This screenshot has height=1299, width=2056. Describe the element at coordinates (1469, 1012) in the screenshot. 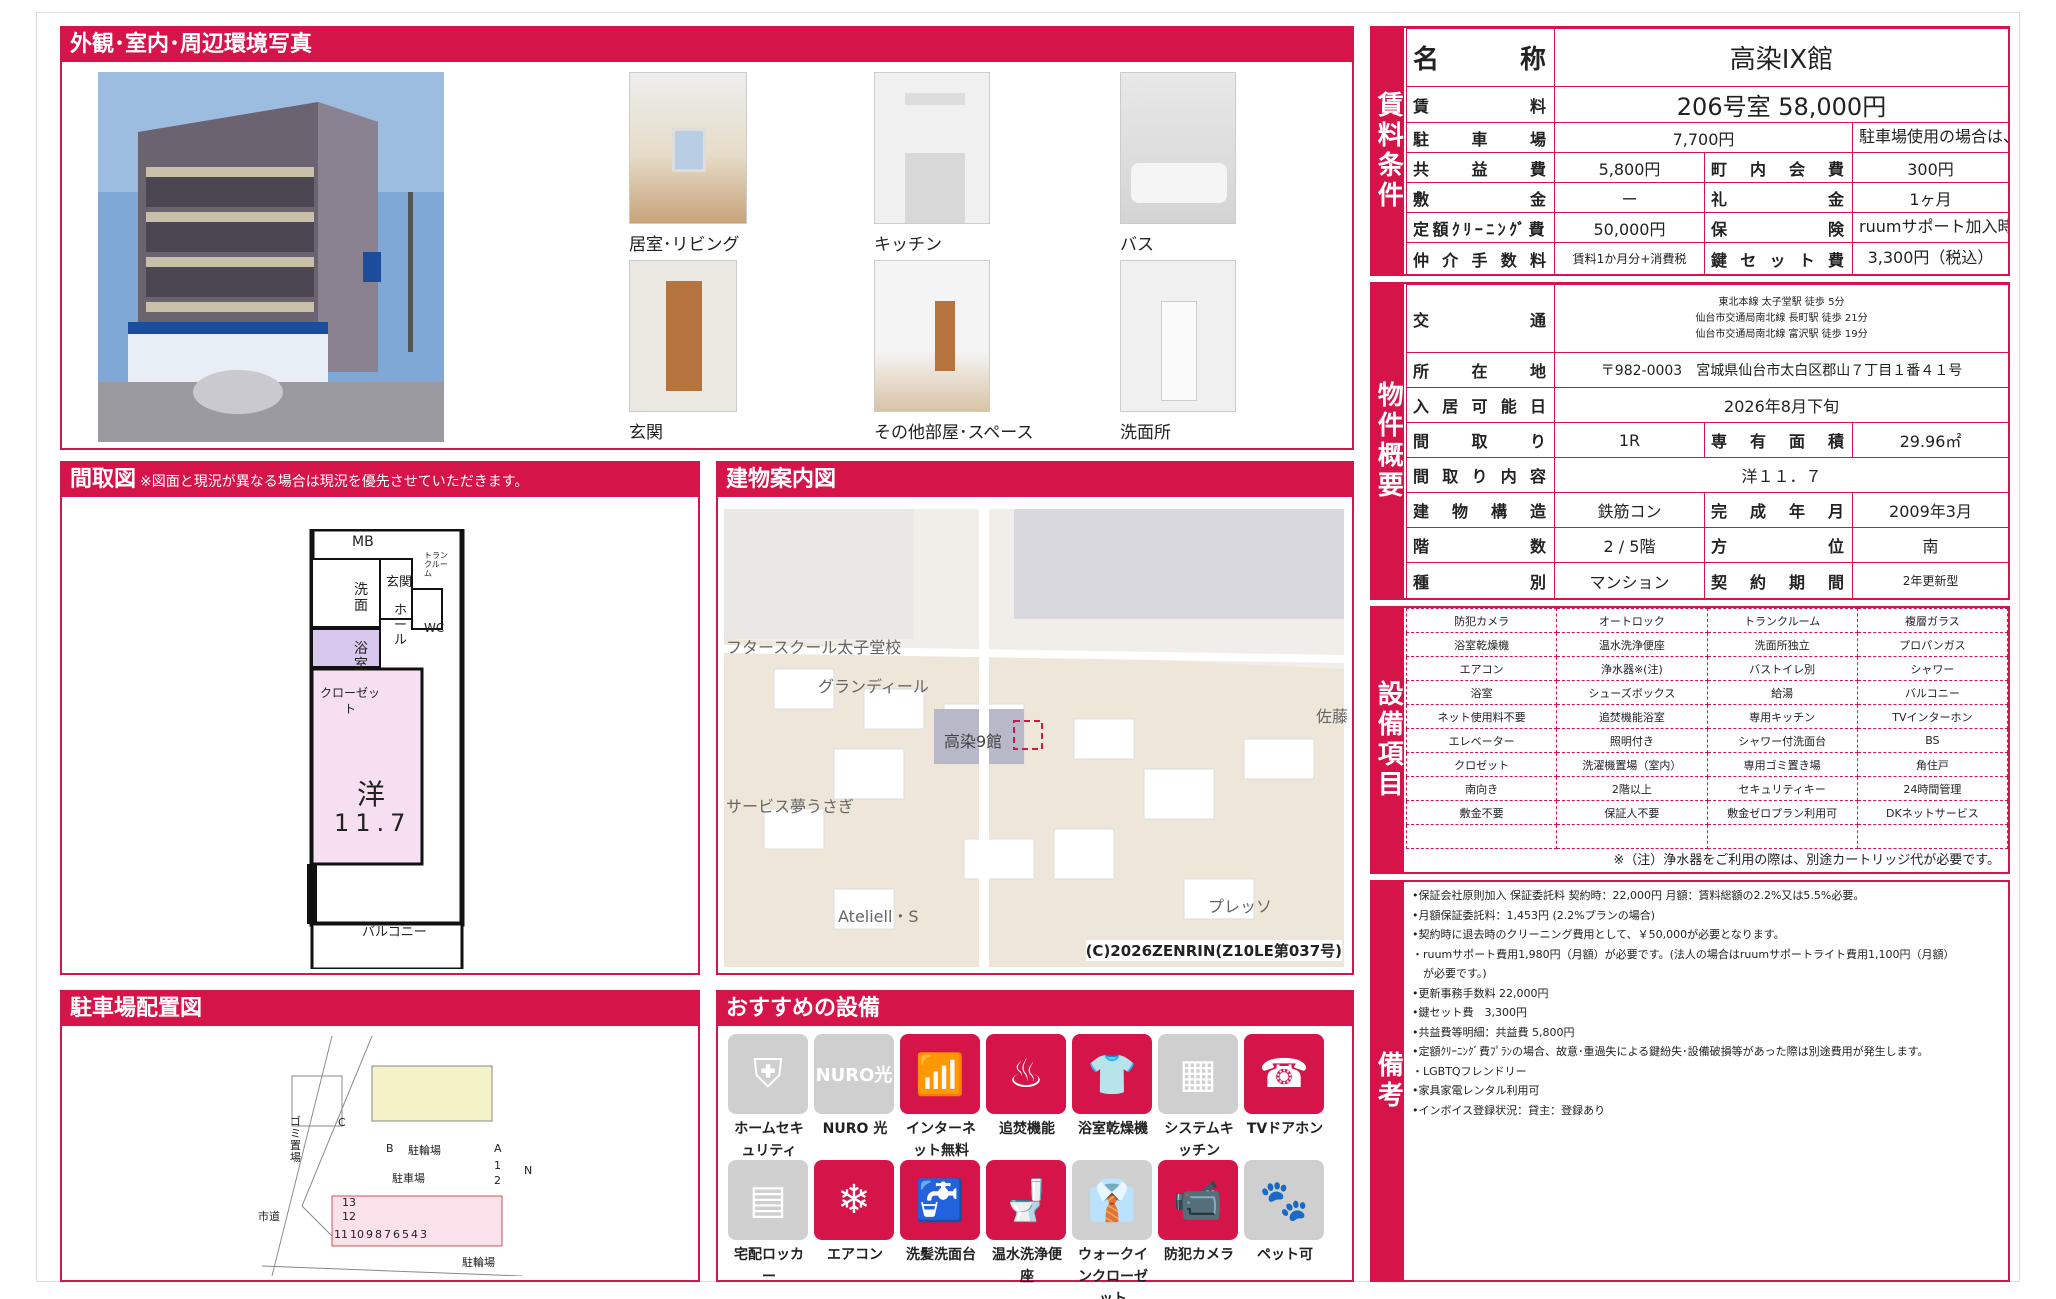

I see `remark-line: •鍵セット費 3,300円` at that location.